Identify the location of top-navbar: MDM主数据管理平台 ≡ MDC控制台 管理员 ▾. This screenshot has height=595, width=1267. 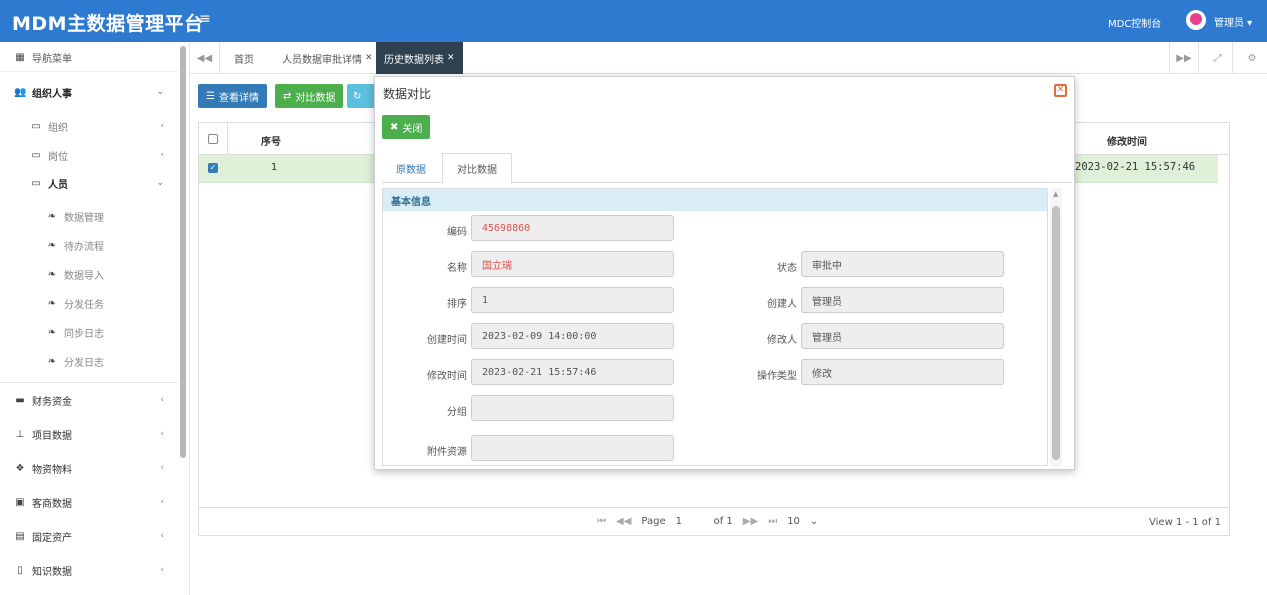
(633, 21).